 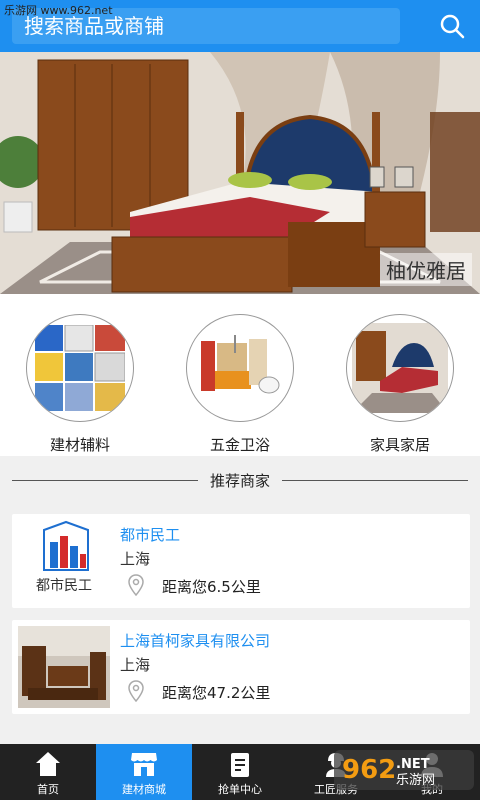 I want to click on tab-home: 首页, so click(x=48, y=772).